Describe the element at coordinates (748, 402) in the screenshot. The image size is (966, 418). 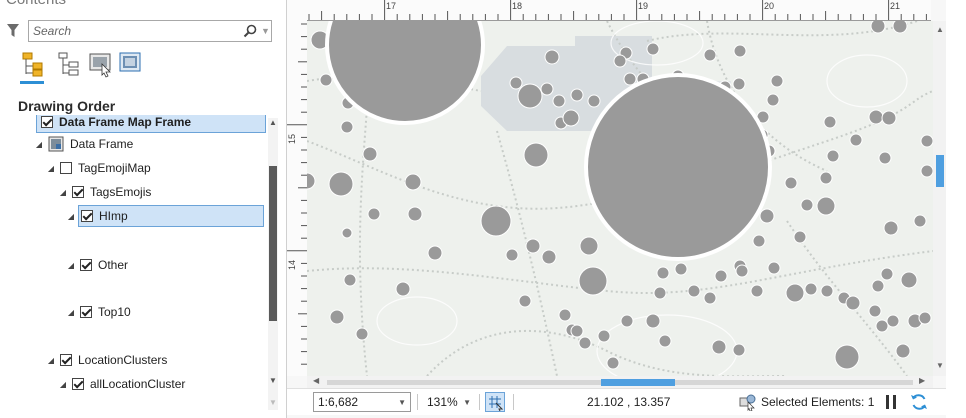
I see `selected-elements-icon` at that location.